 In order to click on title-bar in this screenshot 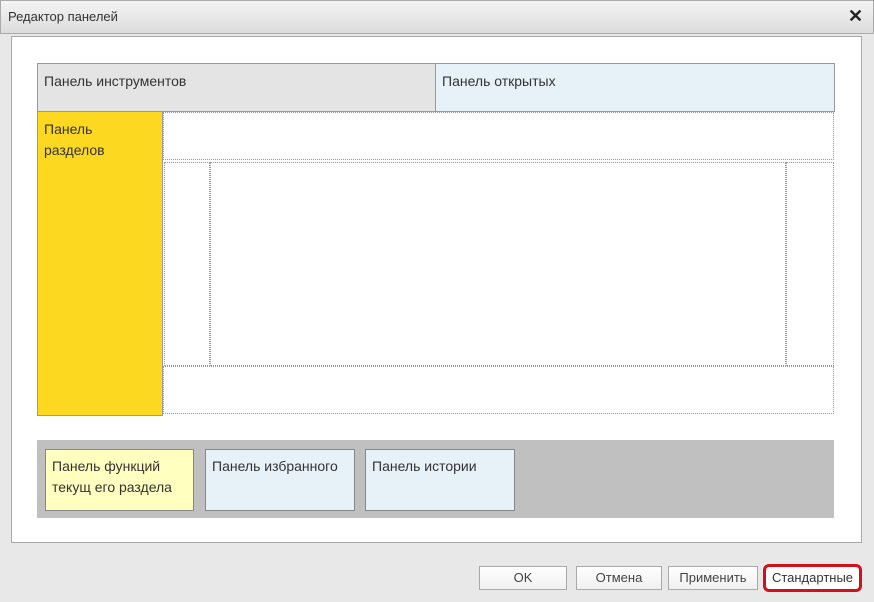, I will do `click(437, 17)`.